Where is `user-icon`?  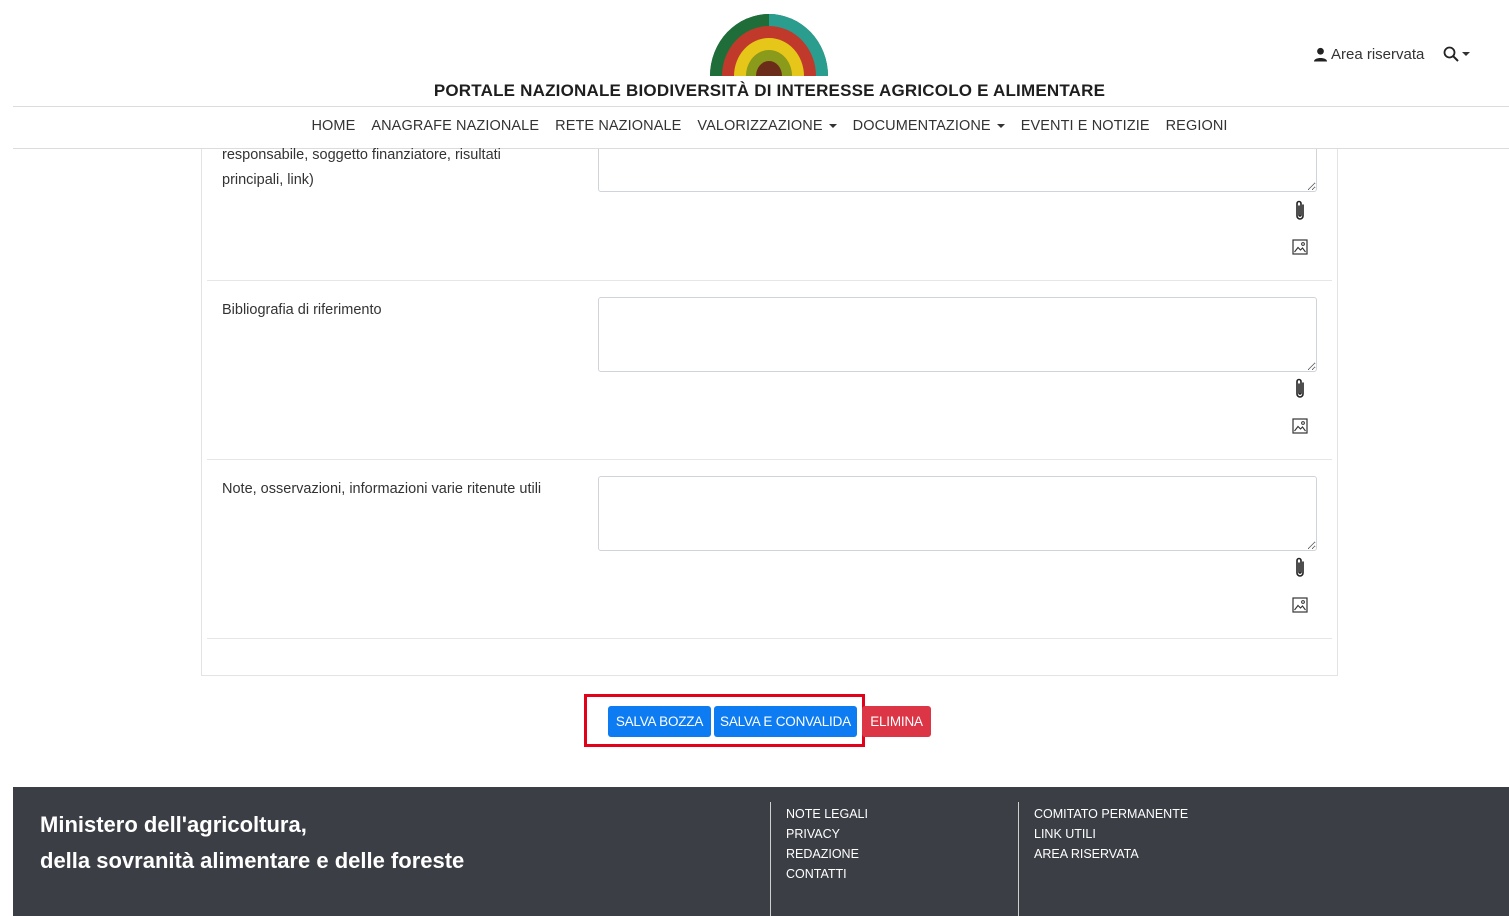
user-icon is located at coordinates (1320, 54).